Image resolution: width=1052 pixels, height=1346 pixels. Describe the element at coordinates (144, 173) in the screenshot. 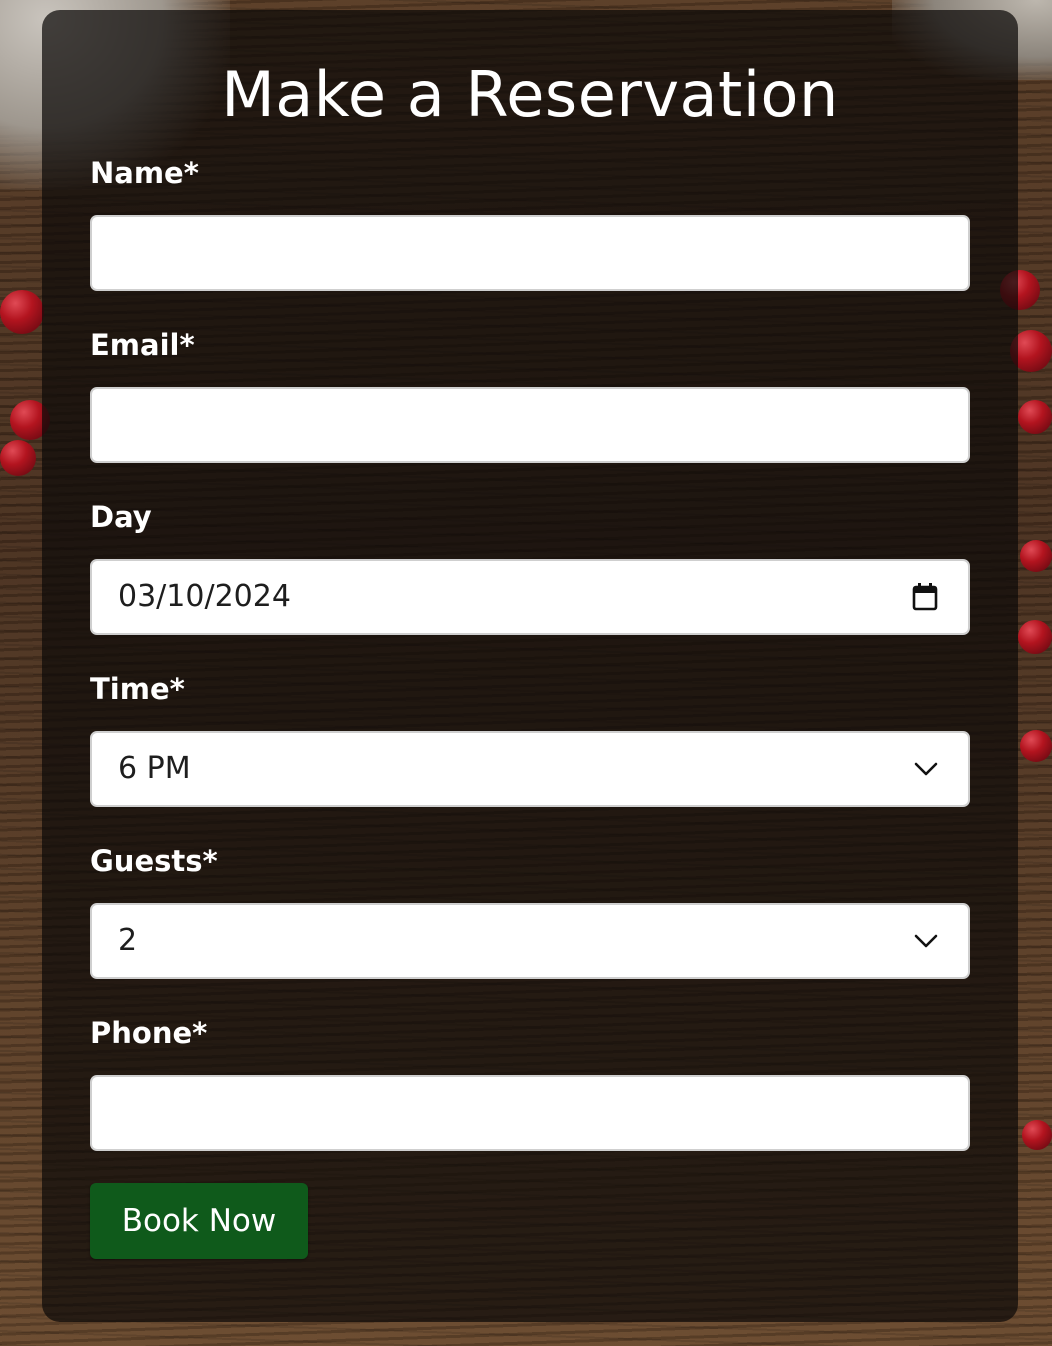

I see `name-label: Name*` at that location.